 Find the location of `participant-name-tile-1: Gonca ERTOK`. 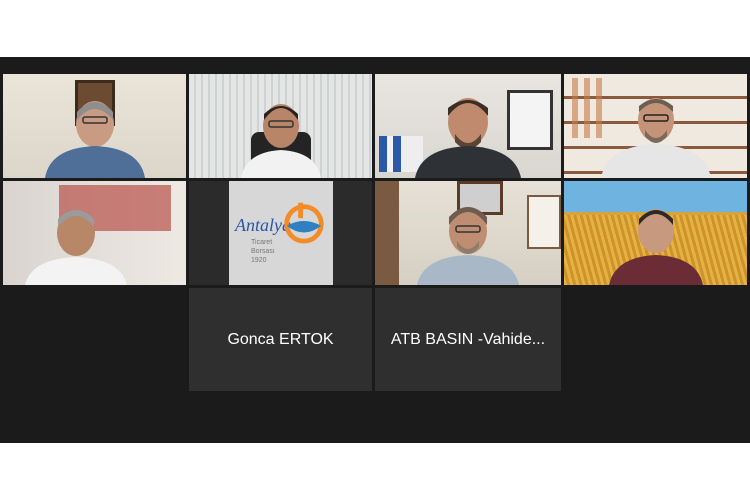

participant-name-tile-1: Gonca ERTOK is located at coordinates (280, 339).